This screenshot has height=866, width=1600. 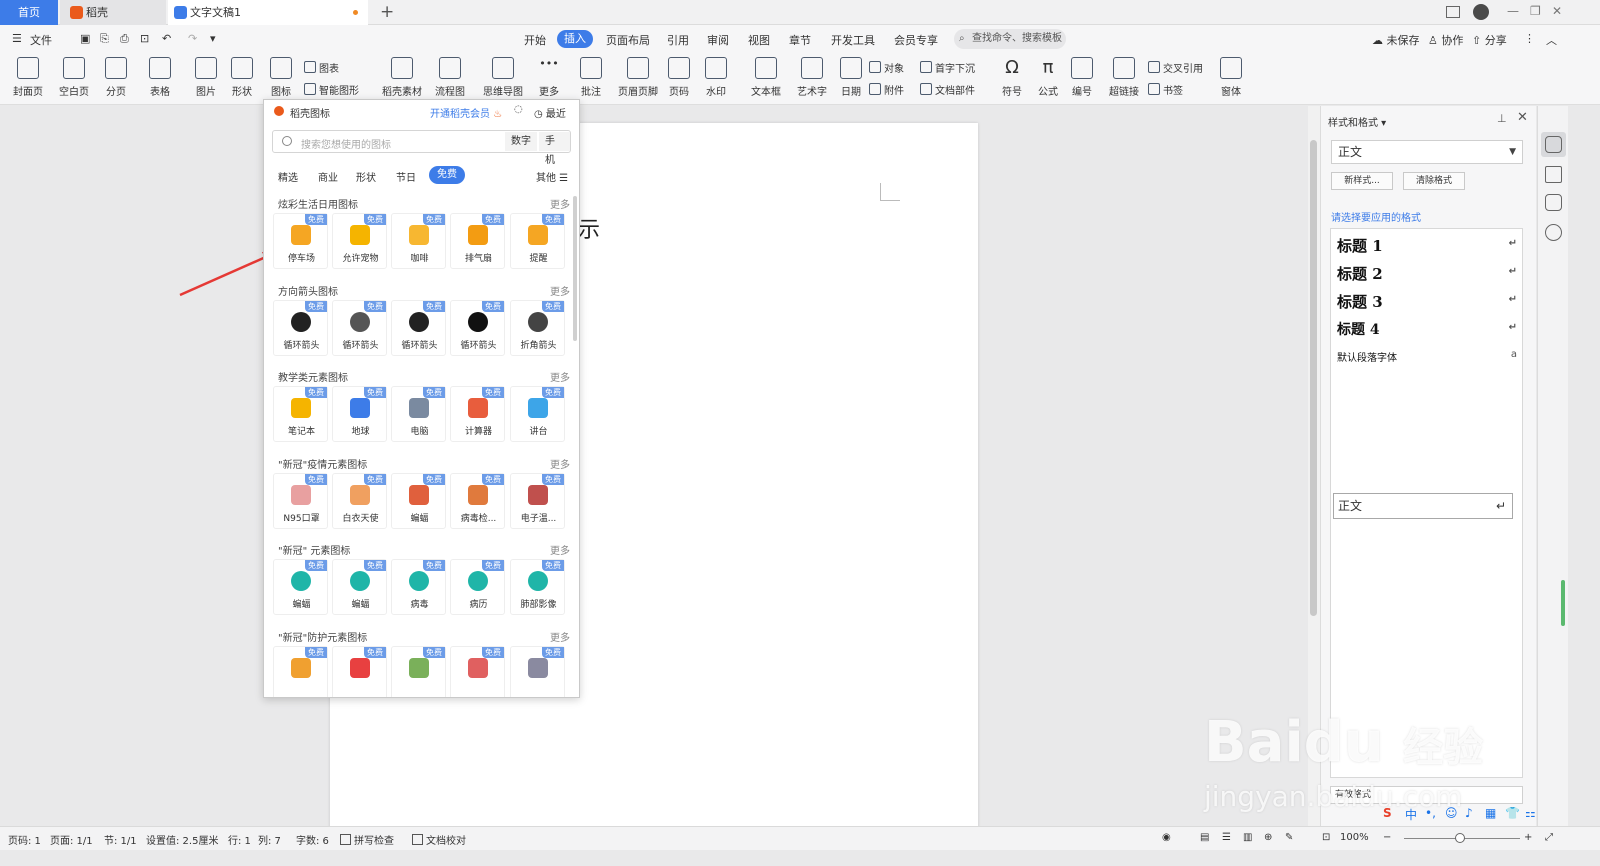 I want to click on customize-icon: ▾, so click(x=213, y=38).